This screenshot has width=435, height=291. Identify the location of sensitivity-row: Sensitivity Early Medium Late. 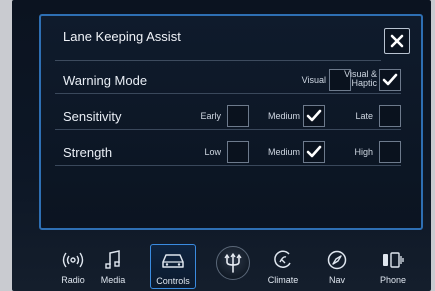
(228, 116).